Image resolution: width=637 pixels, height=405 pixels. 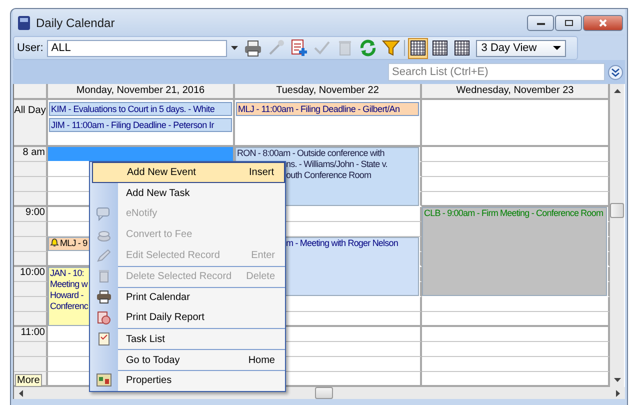 I want to click on menu-item: Print Calendar, so click(x=201, y=297).